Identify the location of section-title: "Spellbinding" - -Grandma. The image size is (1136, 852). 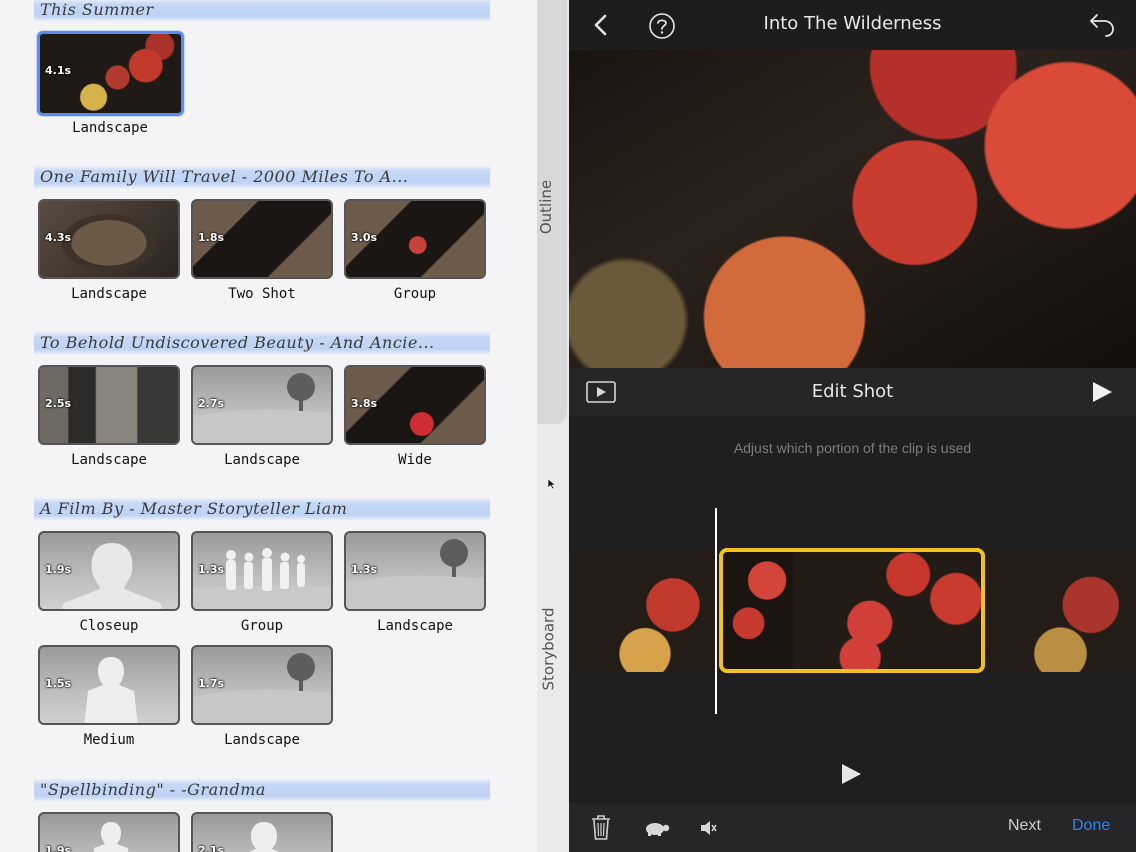
(262, 790).